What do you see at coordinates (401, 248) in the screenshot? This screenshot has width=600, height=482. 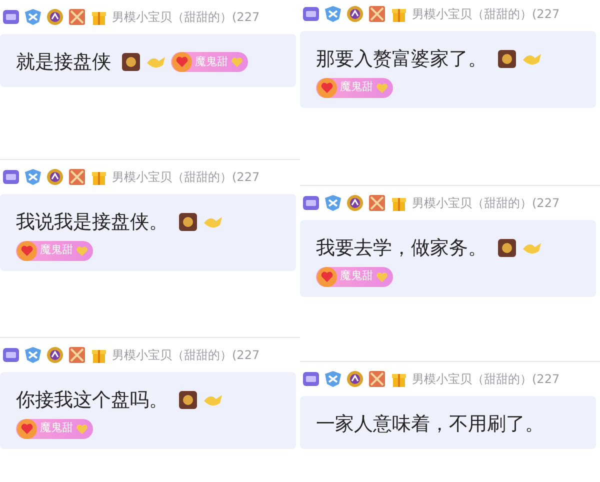 I see `message-text: 我要去学，做家务。` at bounding box center [401, 248].